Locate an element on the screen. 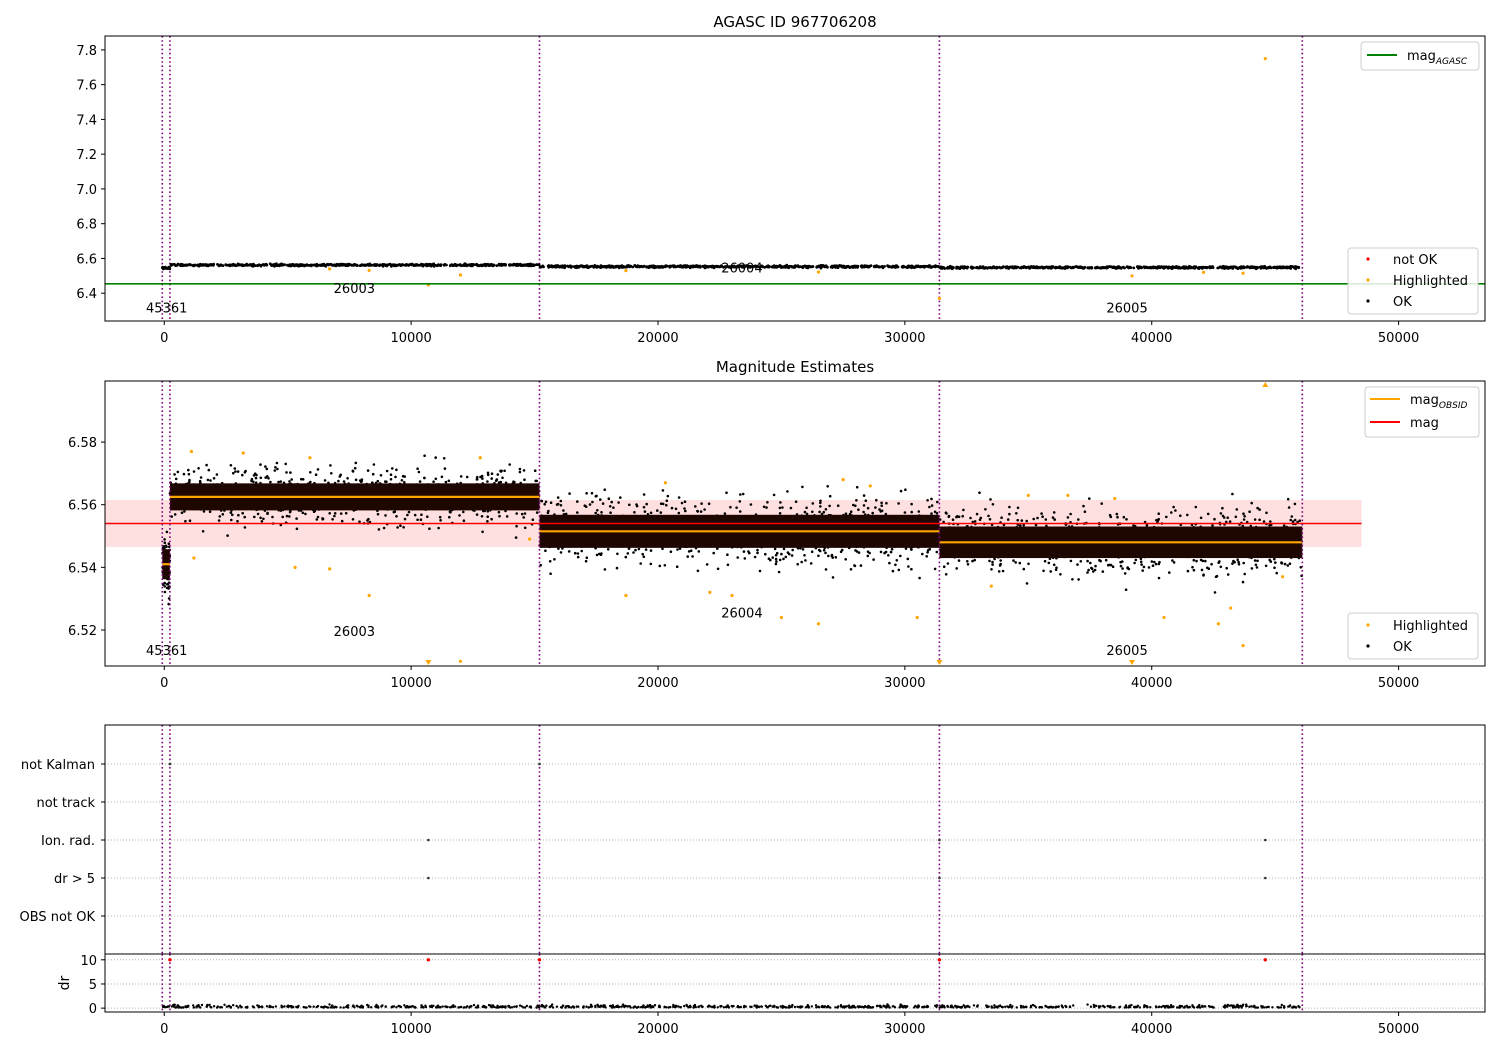 The height and width of the screenshot is (1050, 1500). flag-row-label: not track is located at coordinates (65, 803).